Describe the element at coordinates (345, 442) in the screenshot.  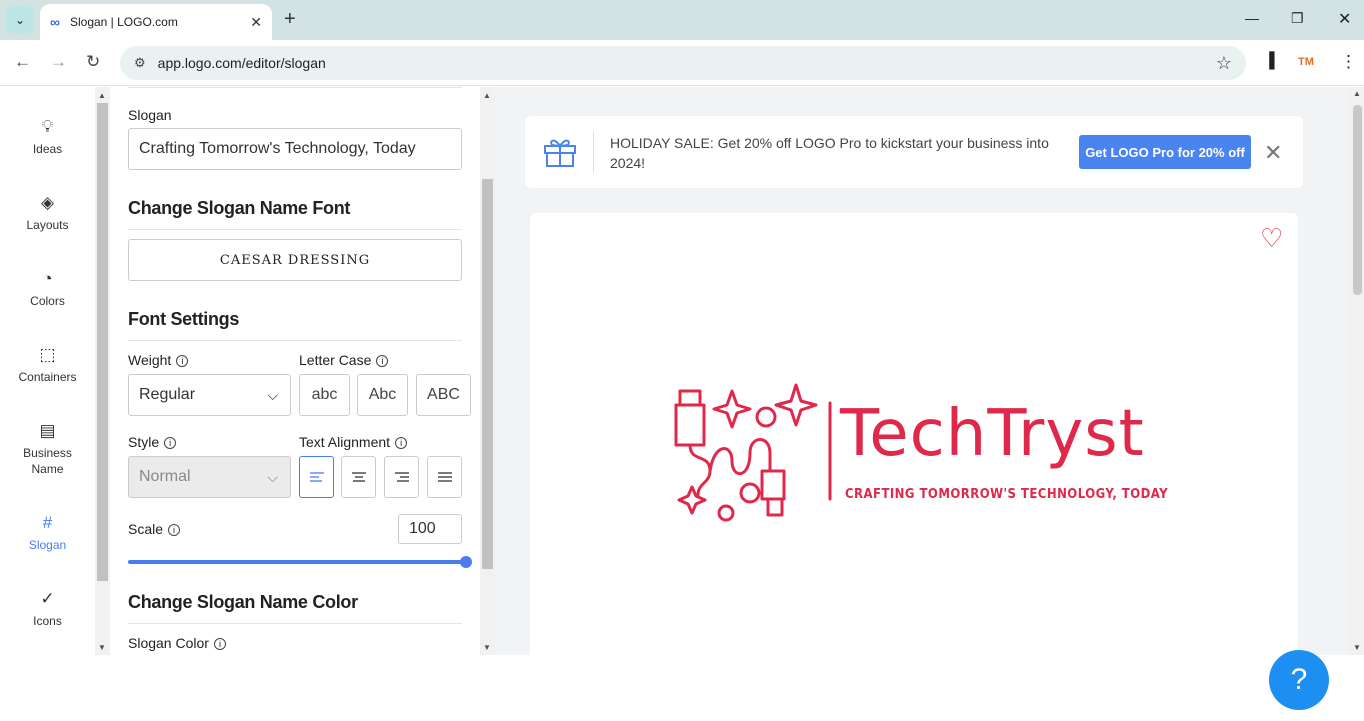
I see `text-alignment-label-text: Text Alignment` at that location.